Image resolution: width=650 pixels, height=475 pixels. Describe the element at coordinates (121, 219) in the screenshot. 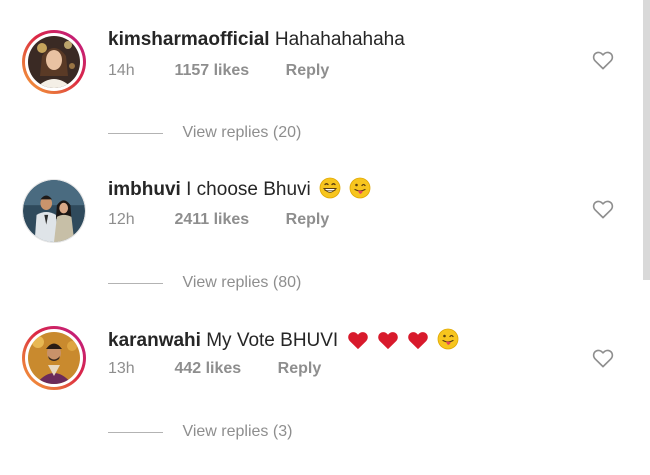

I see `timestamp: 12h` at that location.